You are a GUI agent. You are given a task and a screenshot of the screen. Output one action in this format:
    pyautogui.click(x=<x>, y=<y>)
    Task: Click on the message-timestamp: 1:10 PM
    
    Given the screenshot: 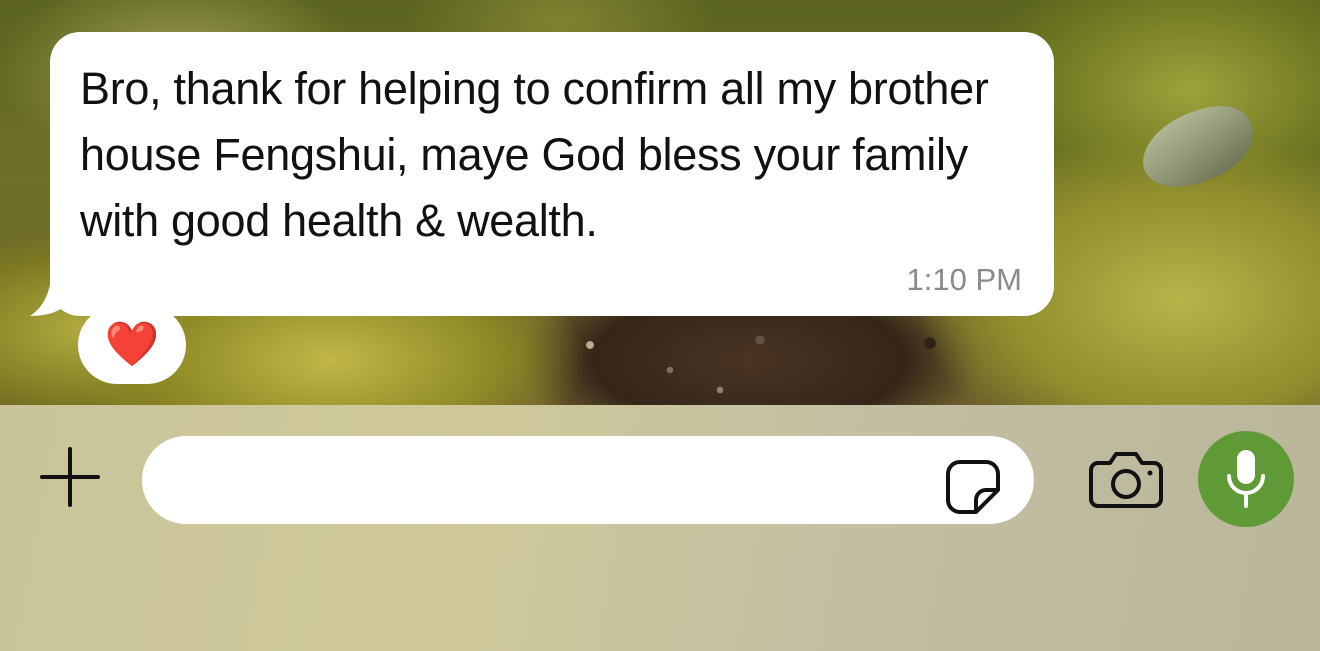 What is the action you would take?
    pyautogui.click(x=964, y=279)
    